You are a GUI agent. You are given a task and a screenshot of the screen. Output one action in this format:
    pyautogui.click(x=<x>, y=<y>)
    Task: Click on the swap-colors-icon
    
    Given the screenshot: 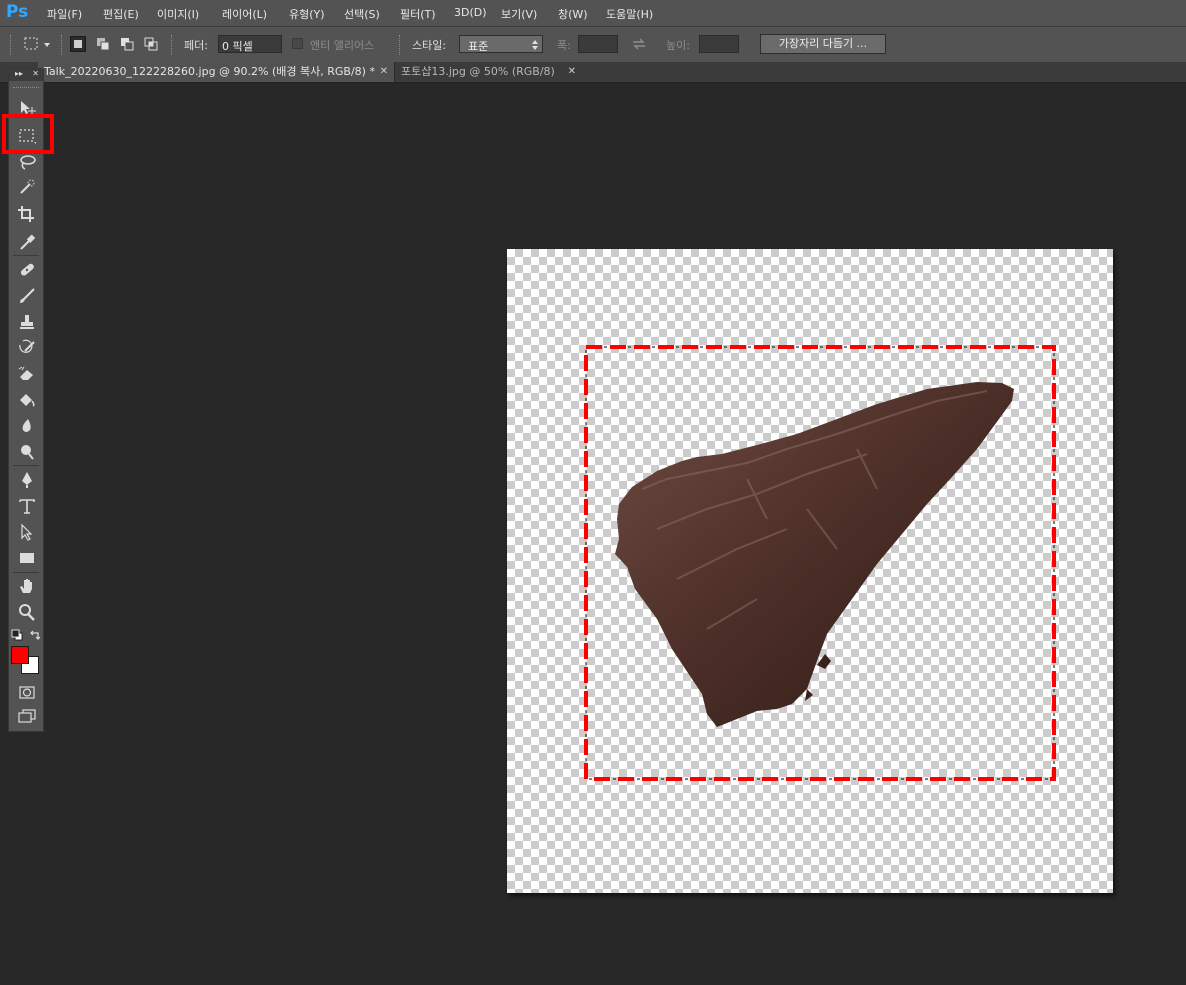 What is the action you would take?
    pyautogui.click(x=35, y=635)
    